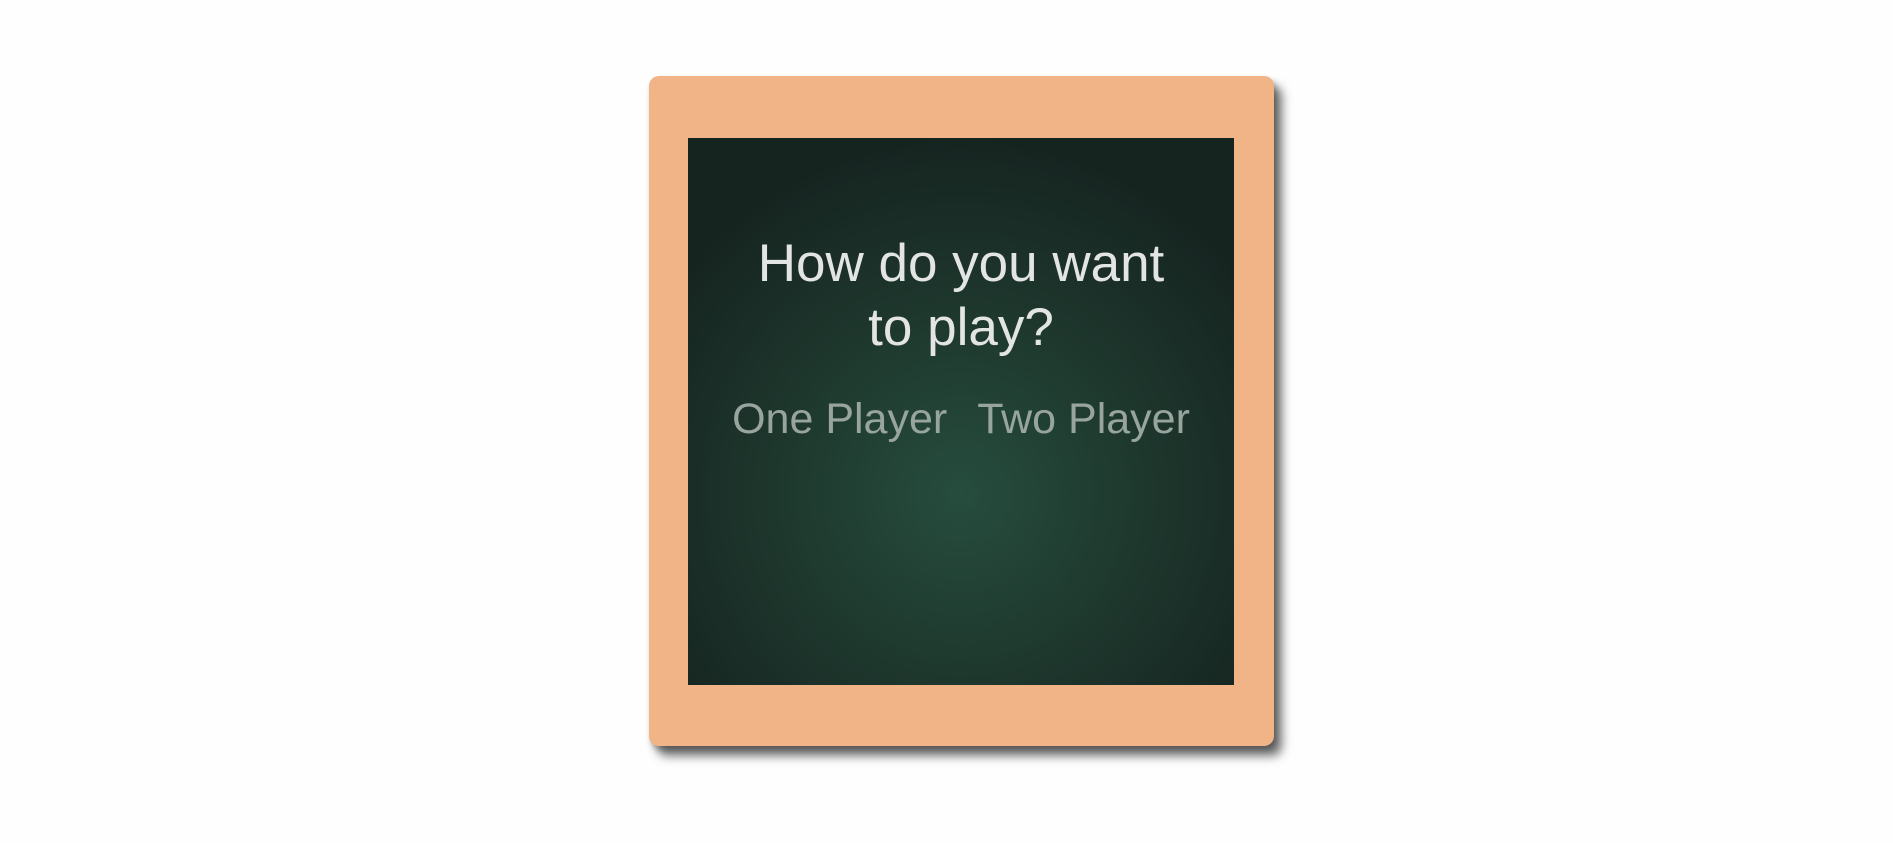 The height and width of the screenshot is (843, 1893). What do you see at coordinates (1083, 419) in the screenshot?
I see `two-player-button: Two Player` at bounding box center [1083, 419].